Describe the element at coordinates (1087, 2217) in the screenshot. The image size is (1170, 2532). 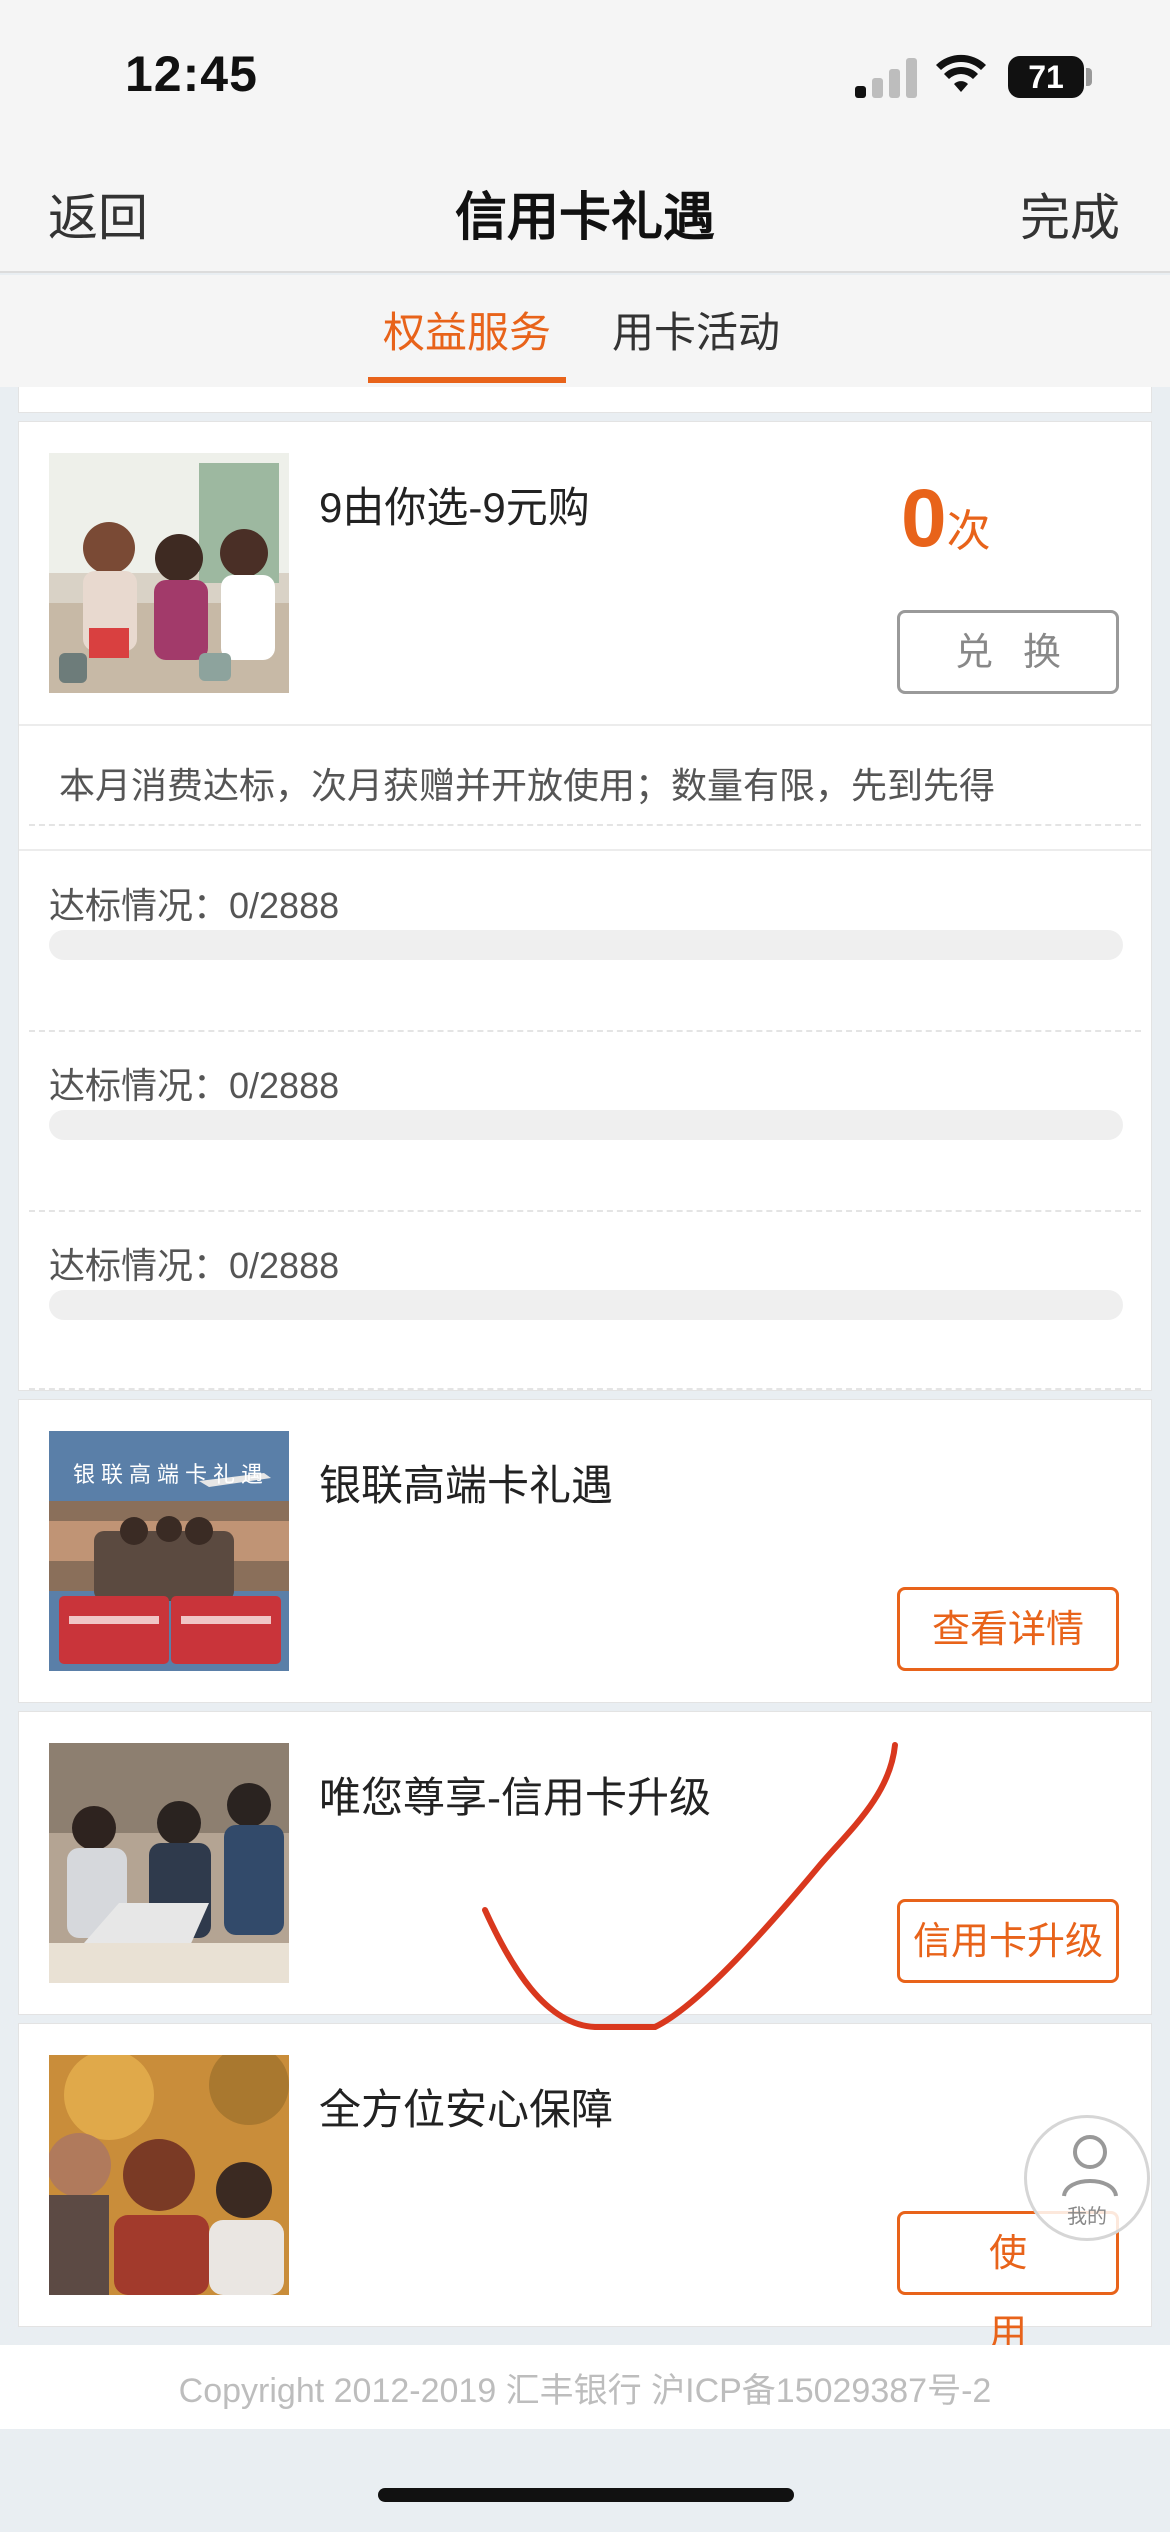
I see `my-account-label: 我的` at that location.